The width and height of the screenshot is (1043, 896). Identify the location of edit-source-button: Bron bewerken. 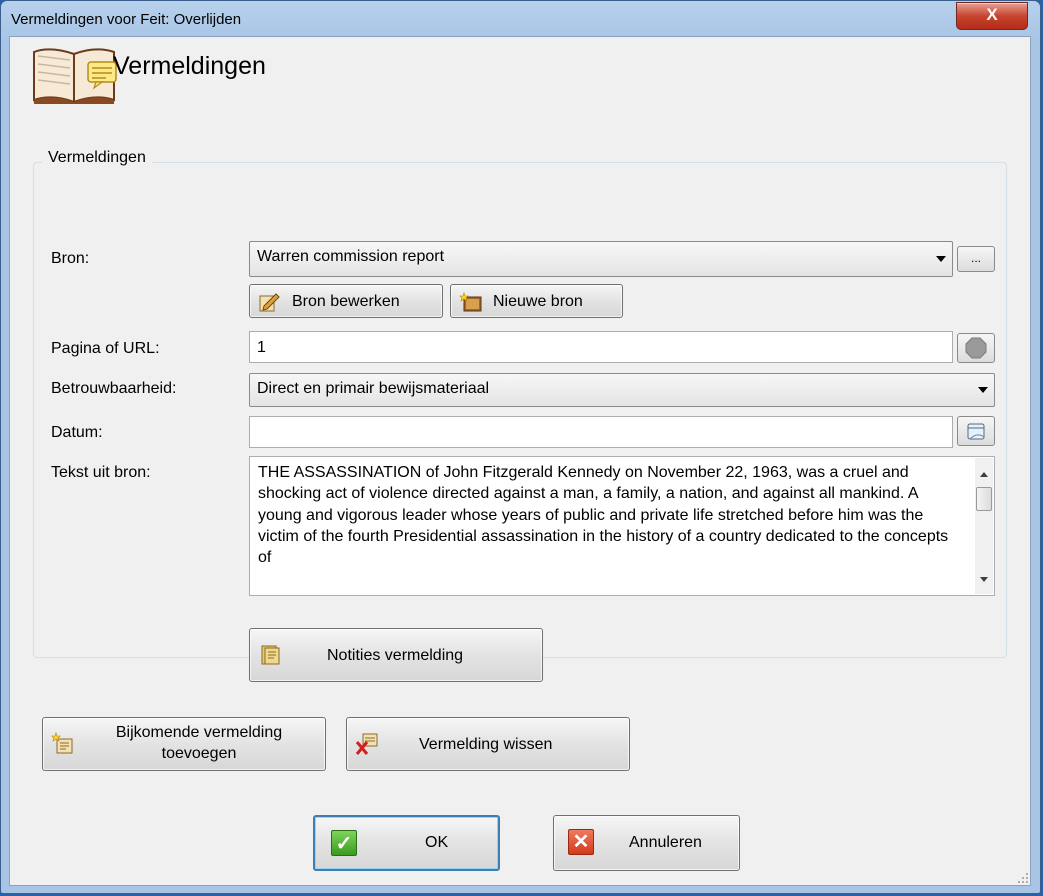
(346, 301).